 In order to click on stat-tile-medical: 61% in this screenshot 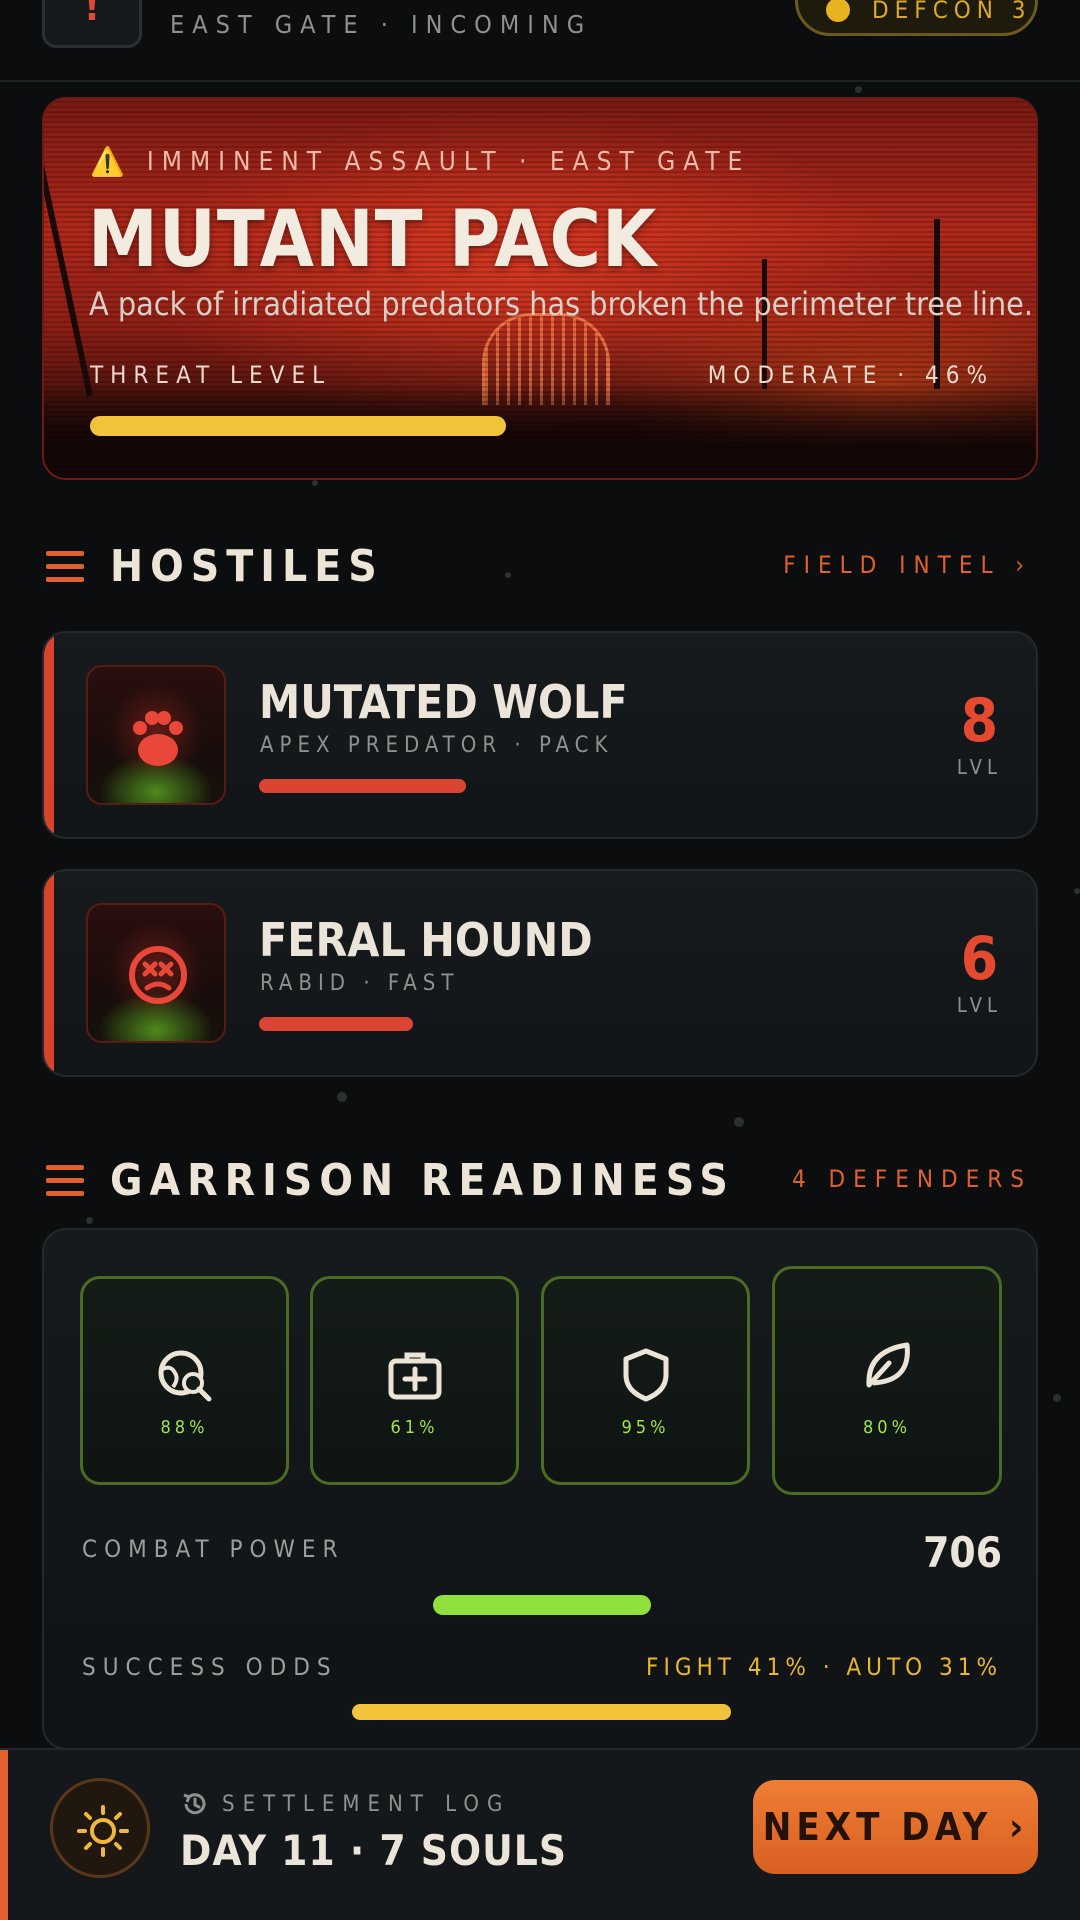, I will do `click(414, 1380)`.